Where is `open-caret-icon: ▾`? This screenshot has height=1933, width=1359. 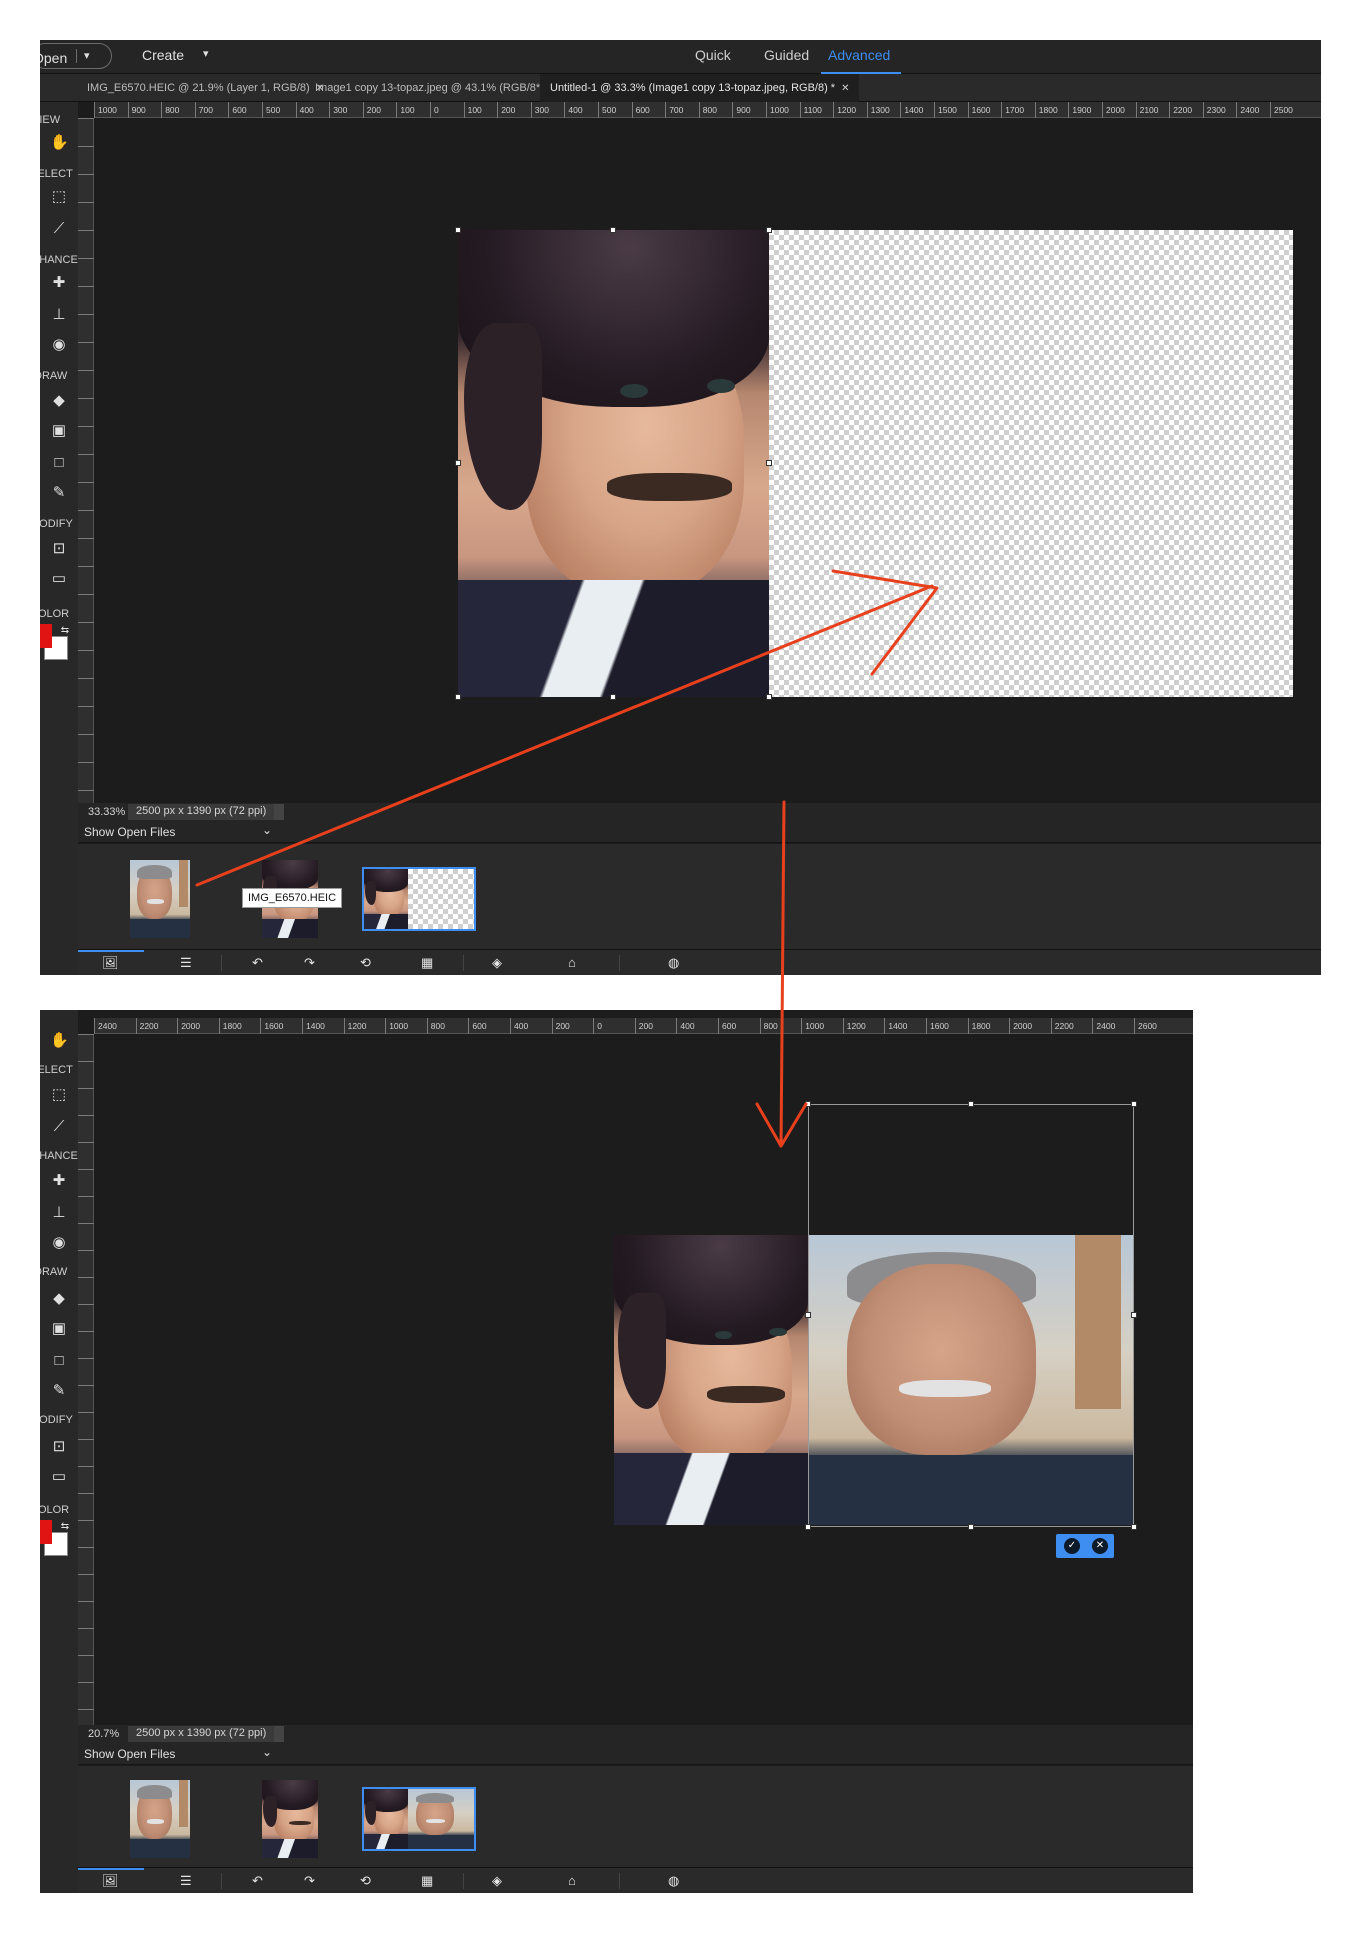 open-caret-icon: ▾ is located at coordinates (87, 55).